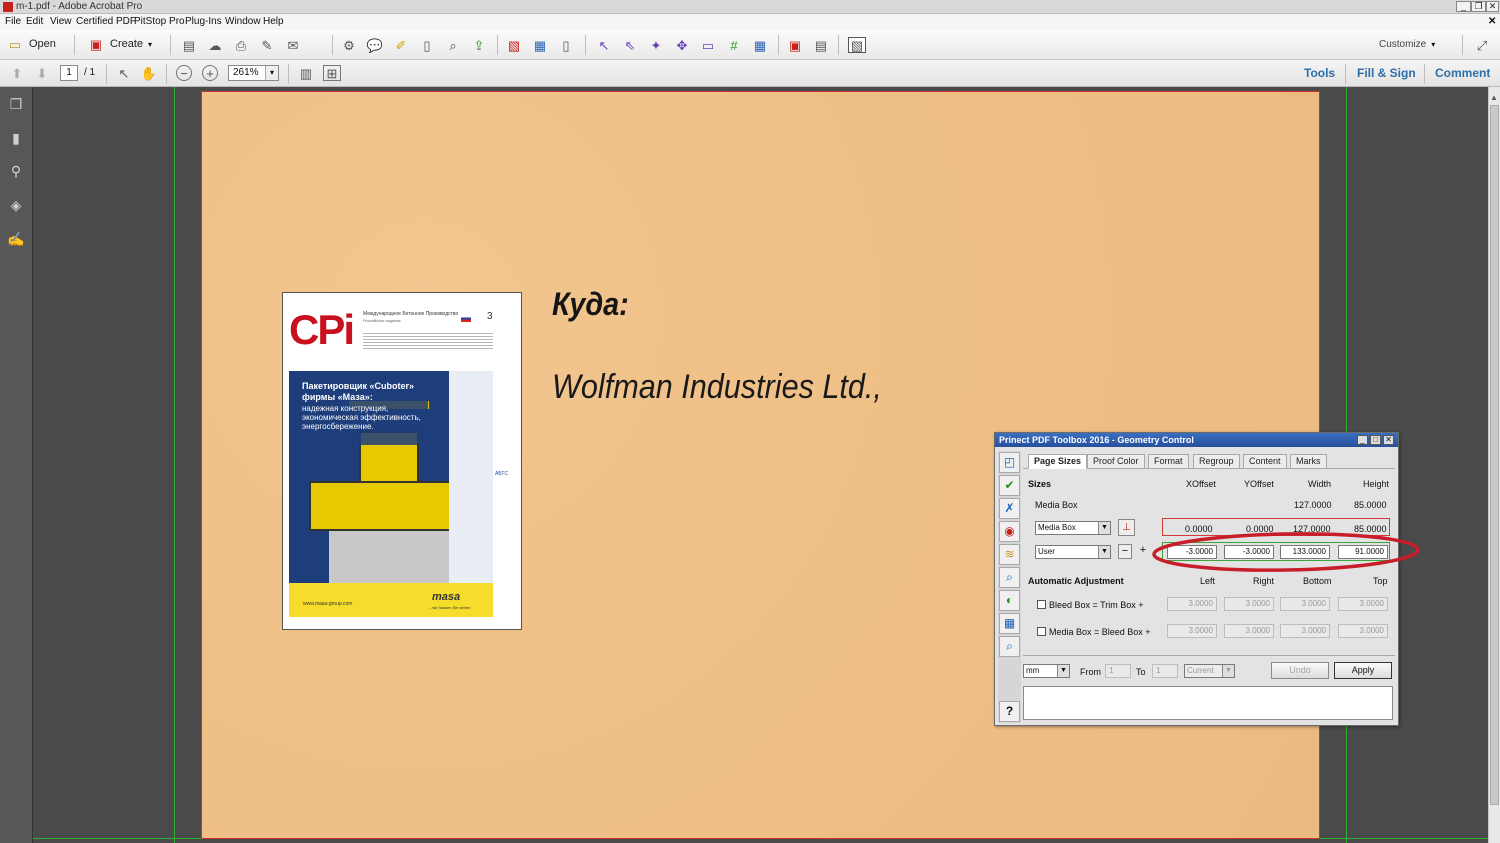  What do you see at coordinates (1494, 97) in the screenshot?
I see `scroll-up-icon: ▲` at bounding box center [1494, 97].